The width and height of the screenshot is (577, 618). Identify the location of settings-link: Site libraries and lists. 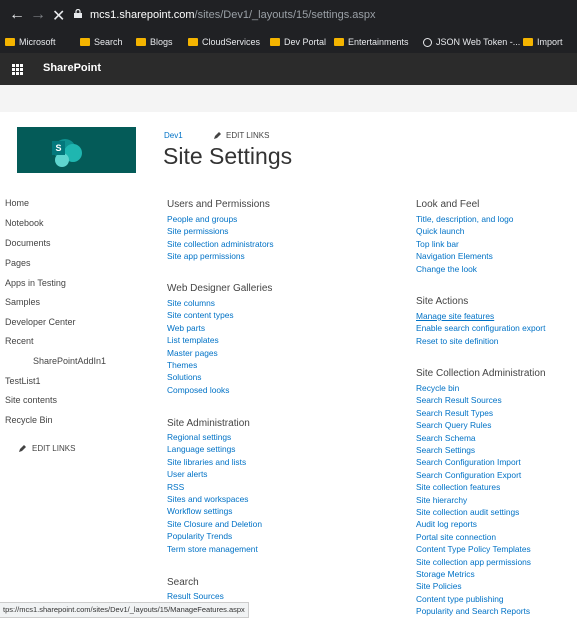
(206, 462).